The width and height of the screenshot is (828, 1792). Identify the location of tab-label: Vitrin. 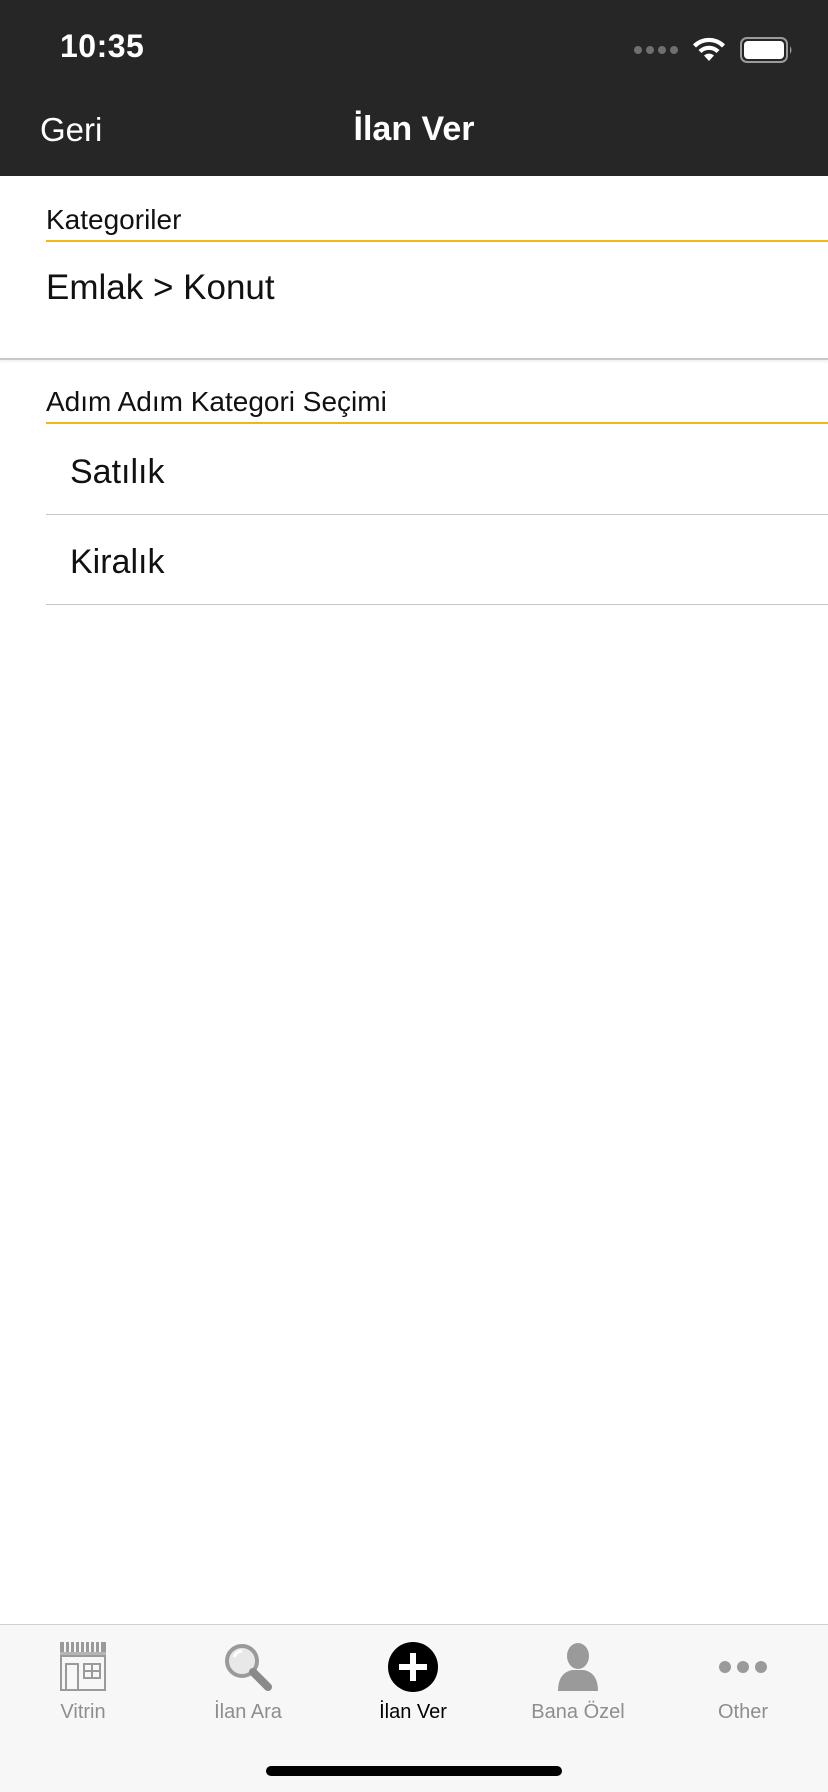
(83, 1712).